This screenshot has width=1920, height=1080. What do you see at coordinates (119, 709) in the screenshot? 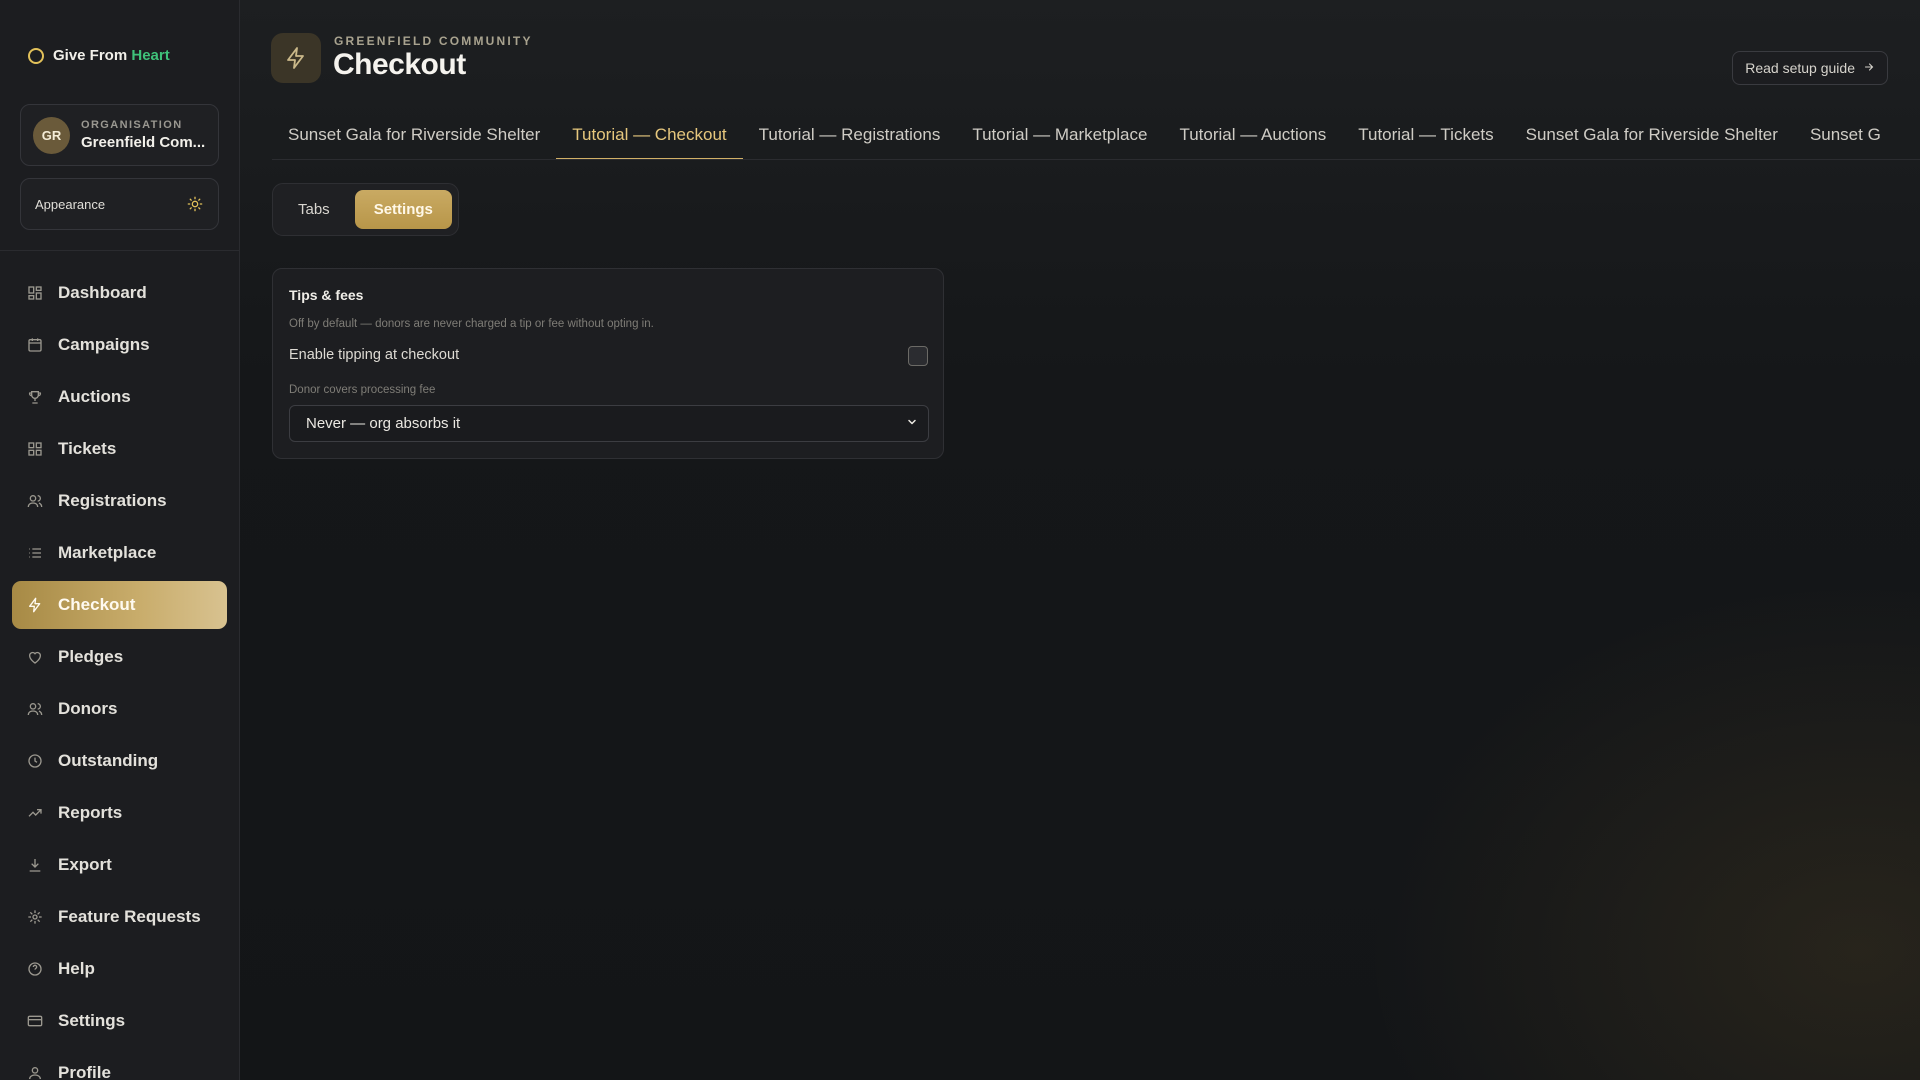
I see `sidebar-item-donors: Donors` at bounding box center [119, 709].